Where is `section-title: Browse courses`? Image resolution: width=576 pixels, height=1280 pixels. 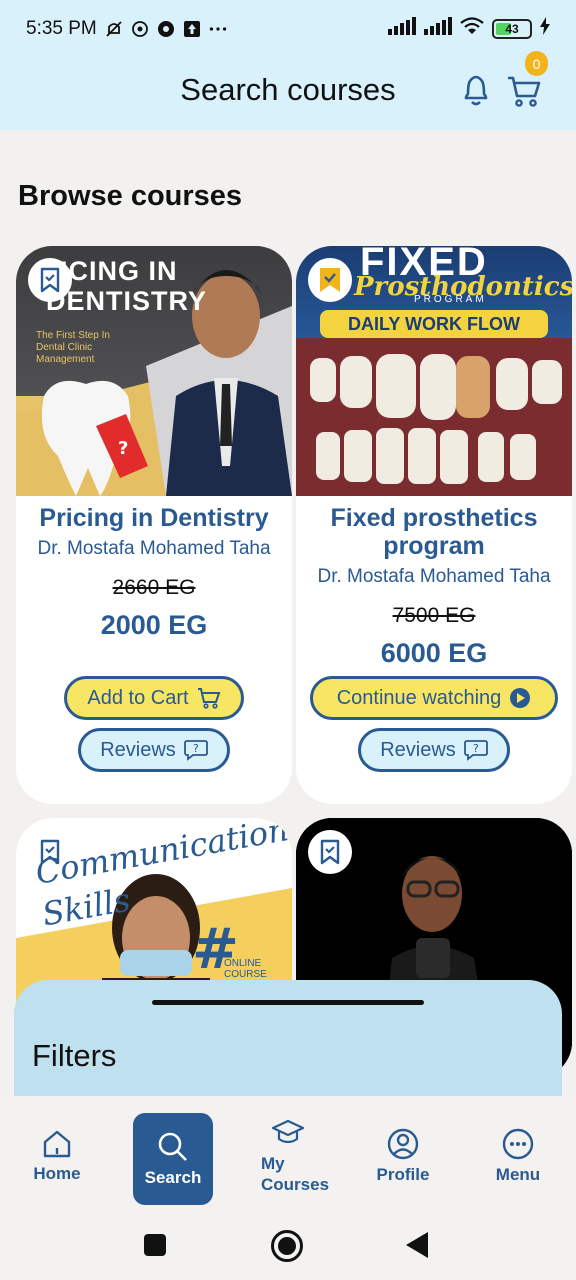 section-title: Browse courses is located at coordinates (130, 196).